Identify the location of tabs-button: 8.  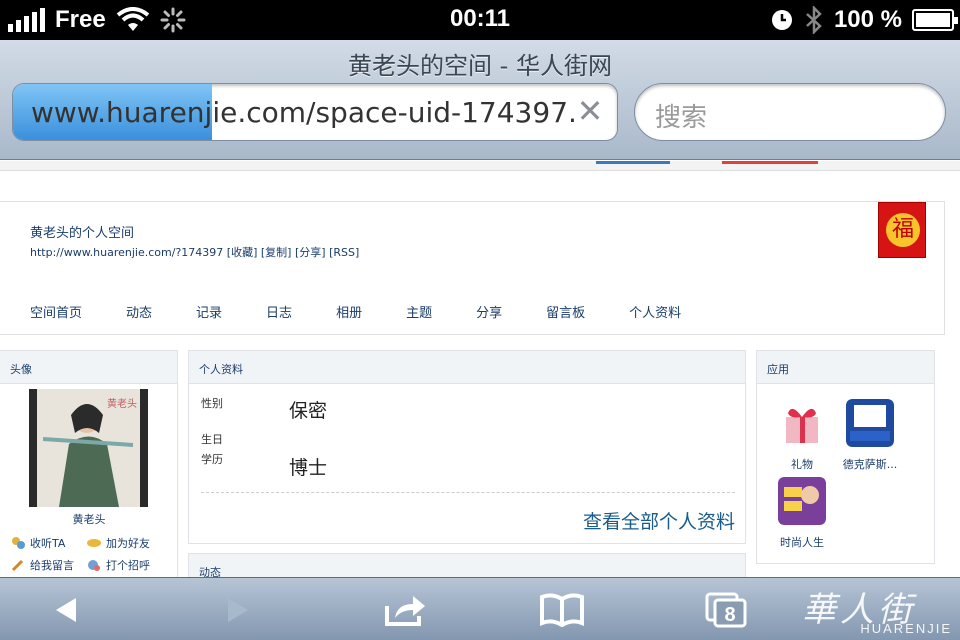
(726, 610).